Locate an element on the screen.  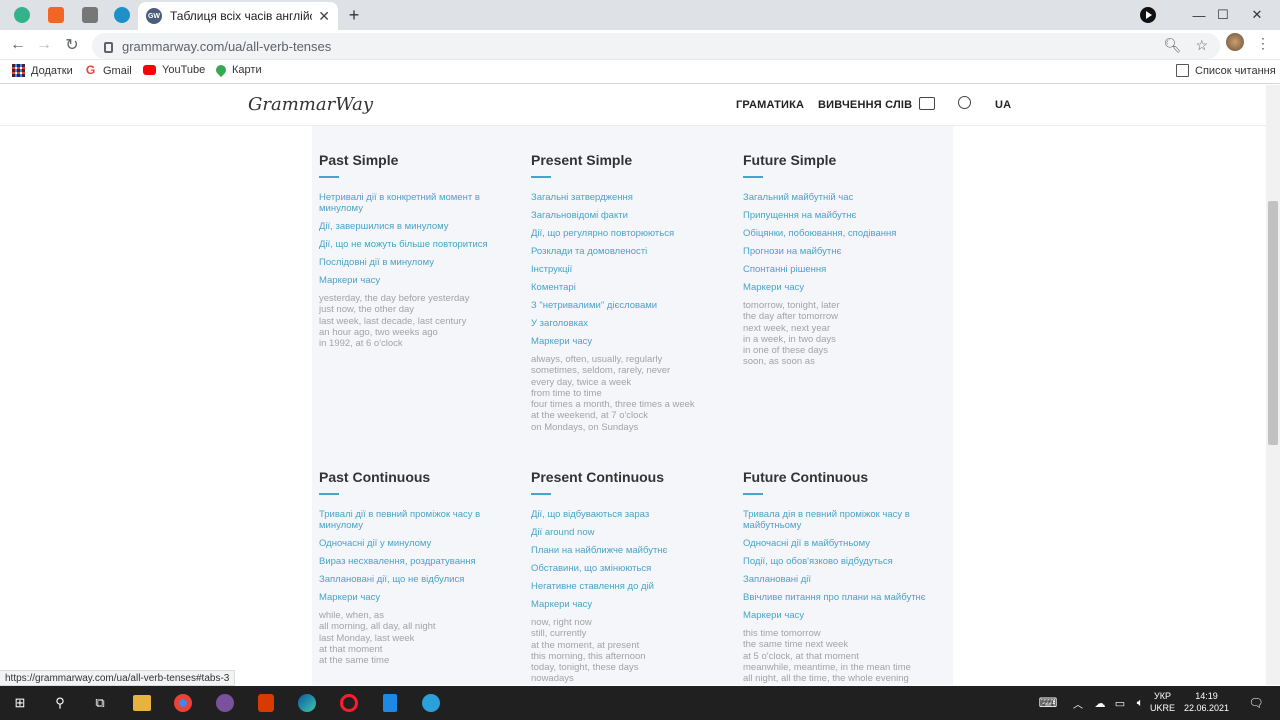
notes-app-icon is located at coordinates (390, 703).